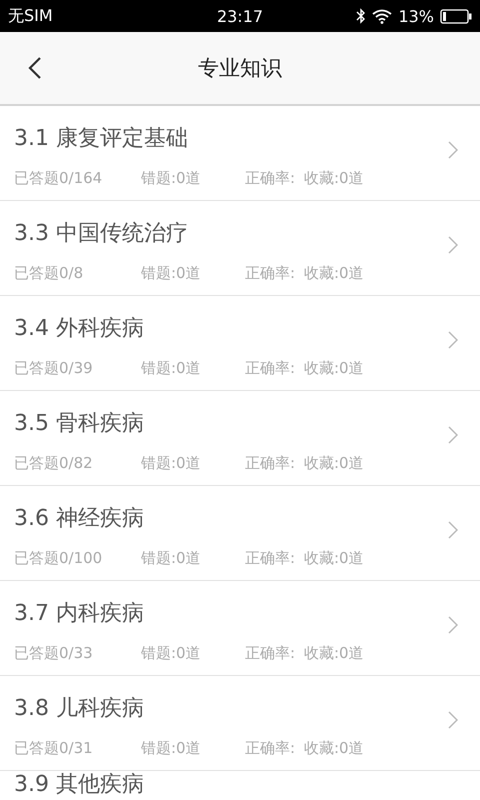 The image size is (480, 800). Describe the element at coordinates (101, 234) in the screenshot. I see `chapter-title: 3.3 中国传统治疗` at that location.